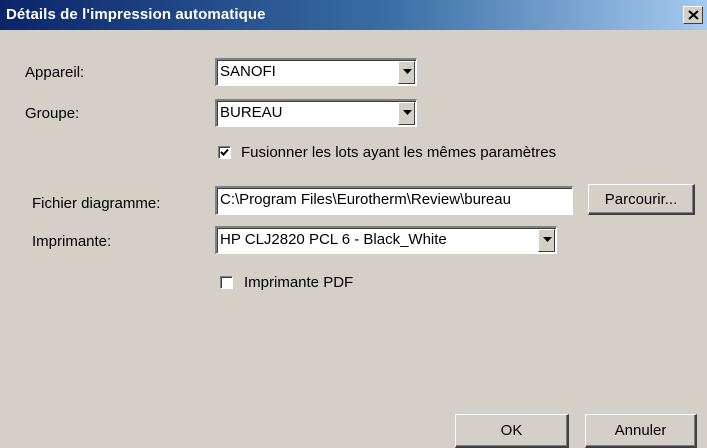 The height and width of the screenshot is (448, 707). Describe the element at coordinates (226, 282) in the screenshot. I see `imprimante-pdf-checkbox` at that location.